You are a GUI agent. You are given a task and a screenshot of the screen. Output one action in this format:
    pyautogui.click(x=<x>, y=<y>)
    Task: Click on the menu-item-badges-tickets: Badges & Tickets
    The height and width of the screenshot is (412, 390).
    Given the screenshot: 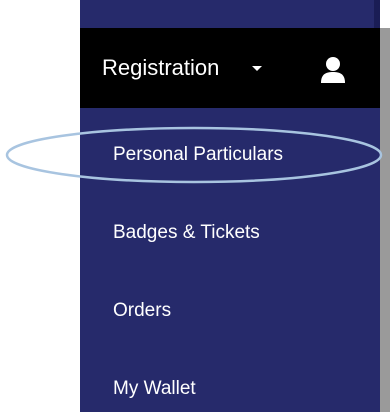 What is the action you would take?
    pyautogui.click(x=230, y=233)
    